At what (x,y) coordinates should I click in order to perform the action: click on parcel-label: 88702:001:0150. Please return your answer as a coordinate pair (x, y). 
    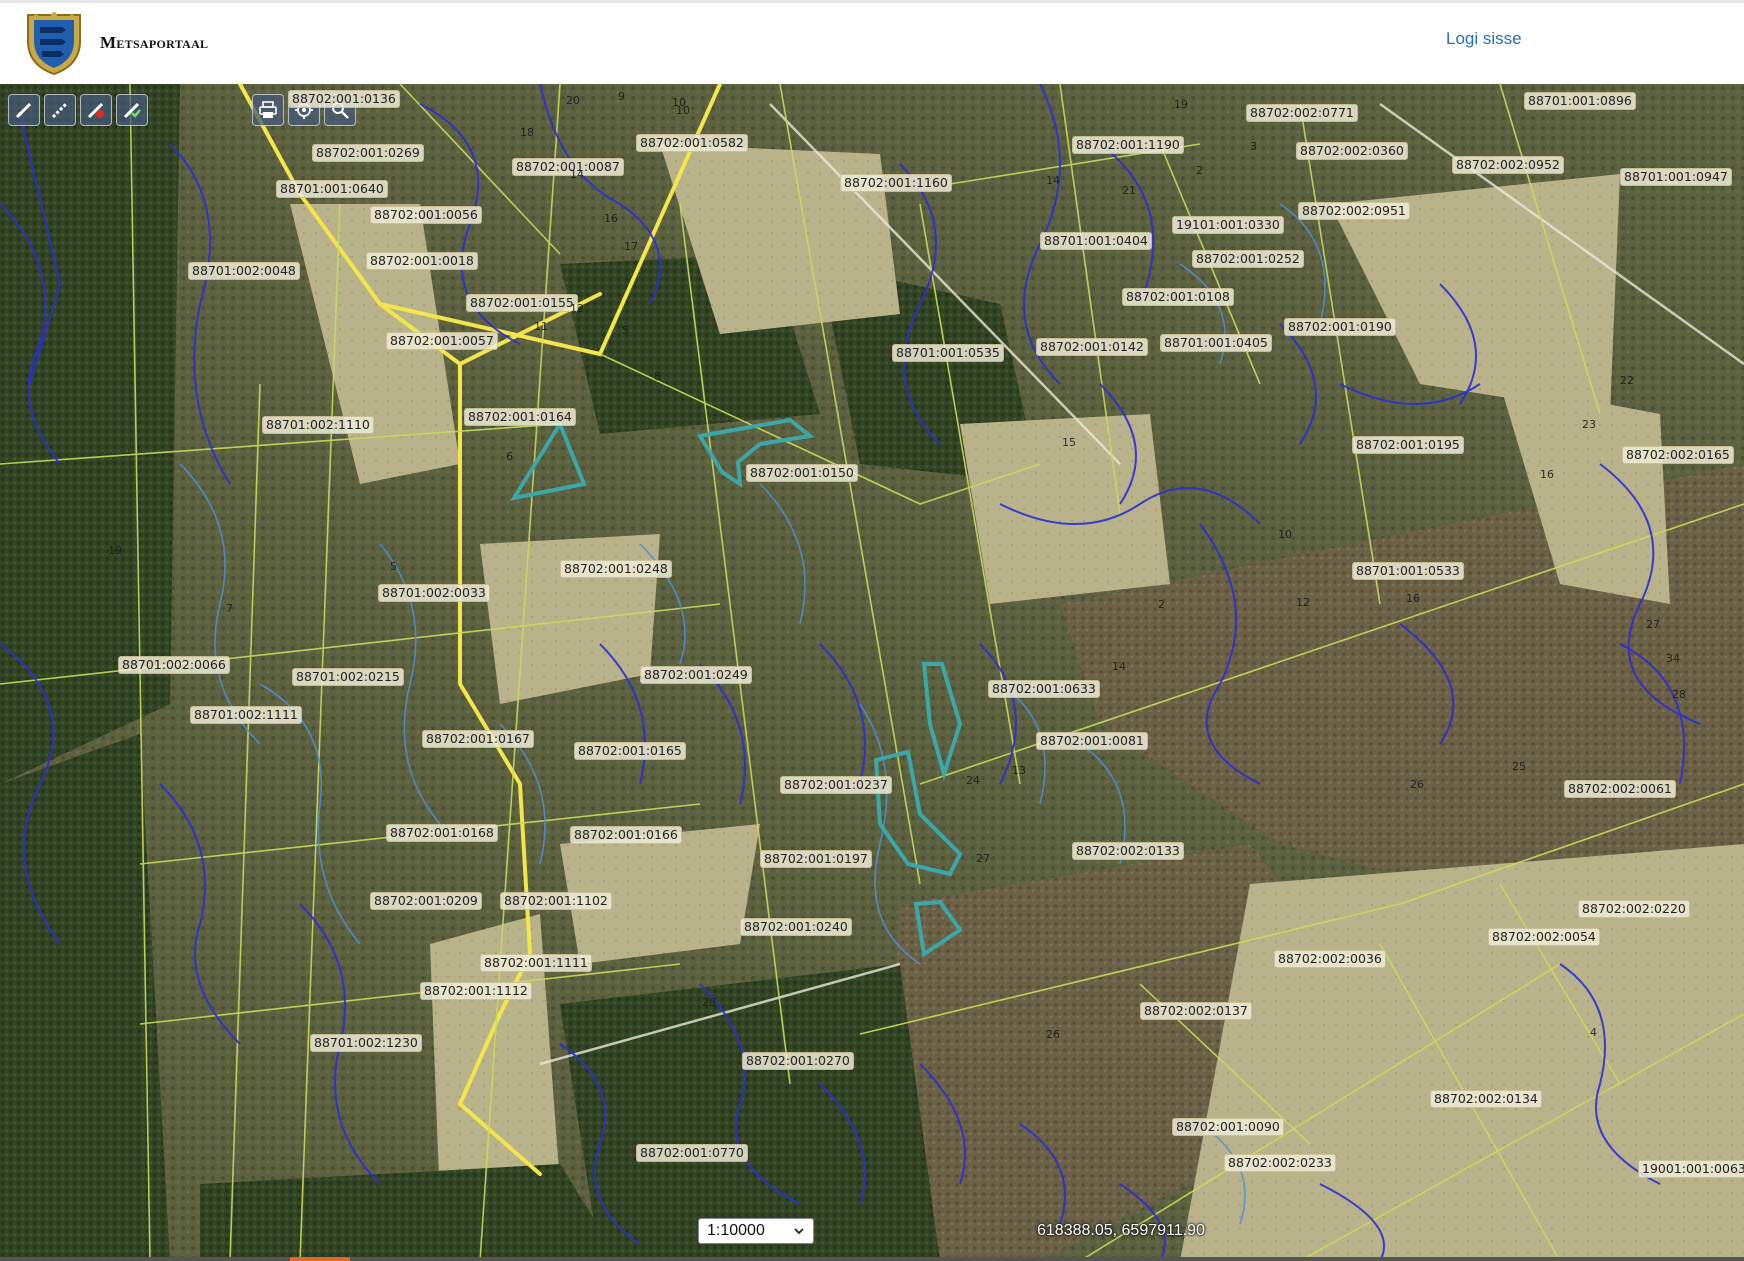
    Looking at the image, I should click on (802, 473).